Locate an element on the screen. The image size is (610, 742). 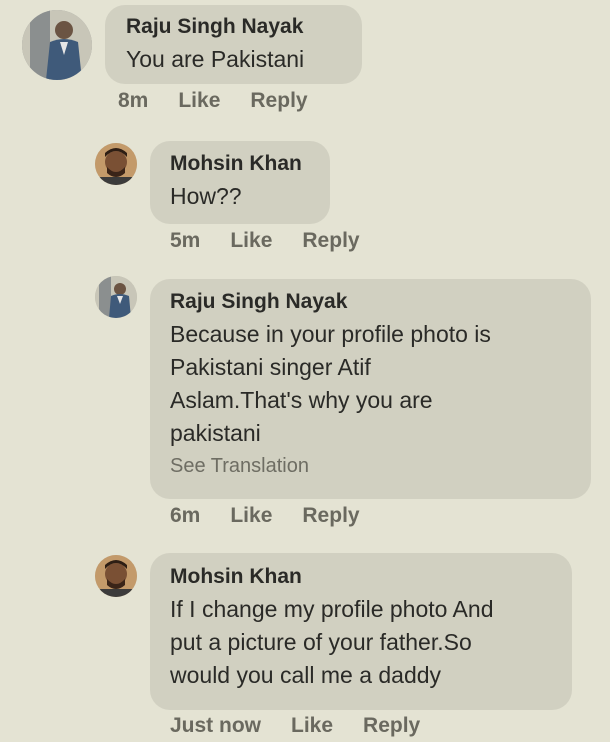
comment-text: How?? is located at coordinates (206, 196).